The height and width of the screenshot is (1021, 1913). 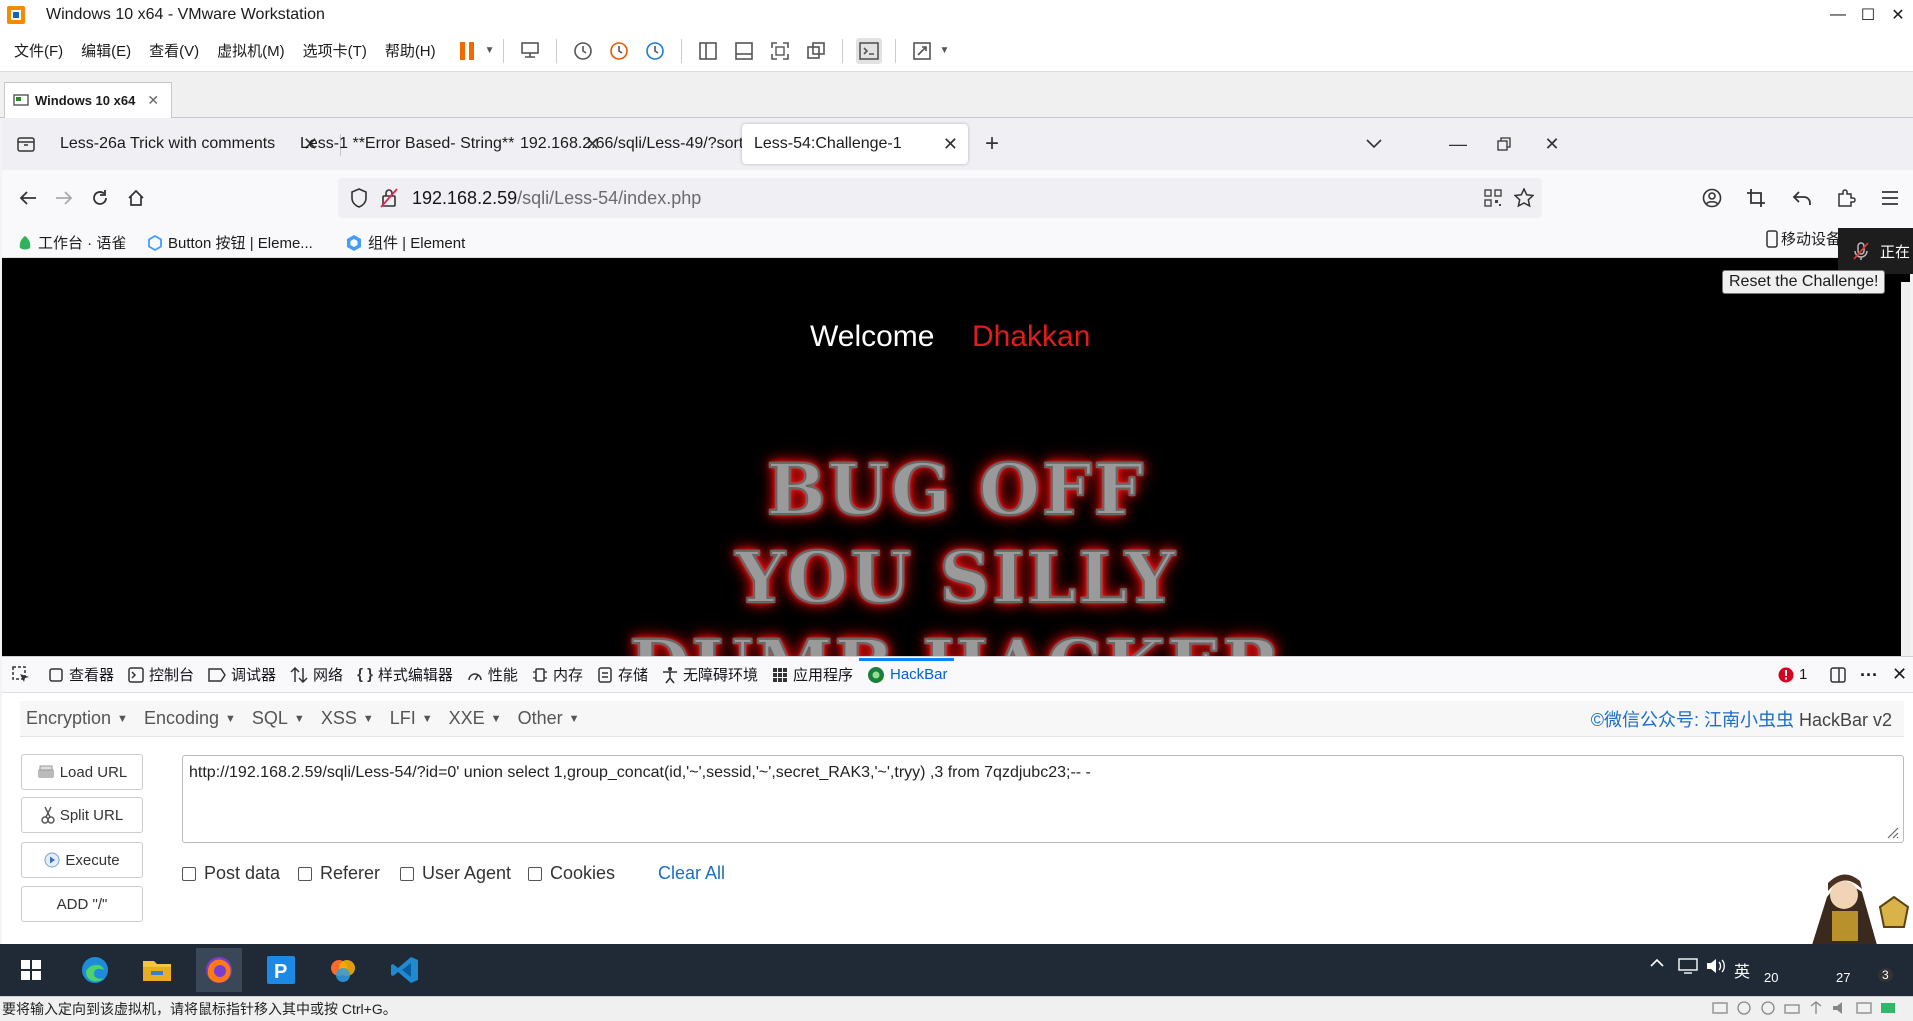 I want to click on hackbar-menu-lfi: LFI ▼, so click(x=411, y=718).